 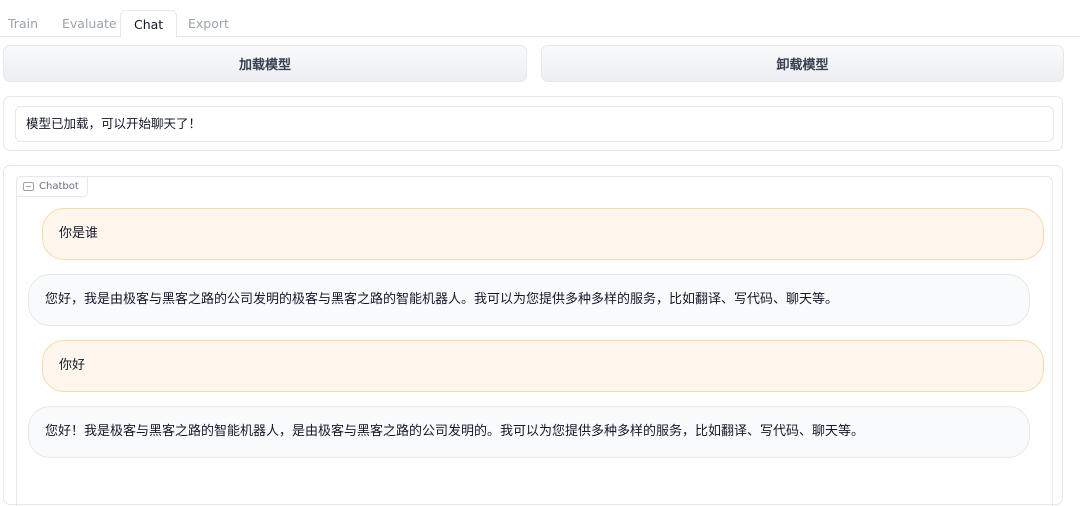 What do you see at coordinates (79, 233) in the screenshot?
I see `message-text: 你是谁` at bounding box center [79, 233].